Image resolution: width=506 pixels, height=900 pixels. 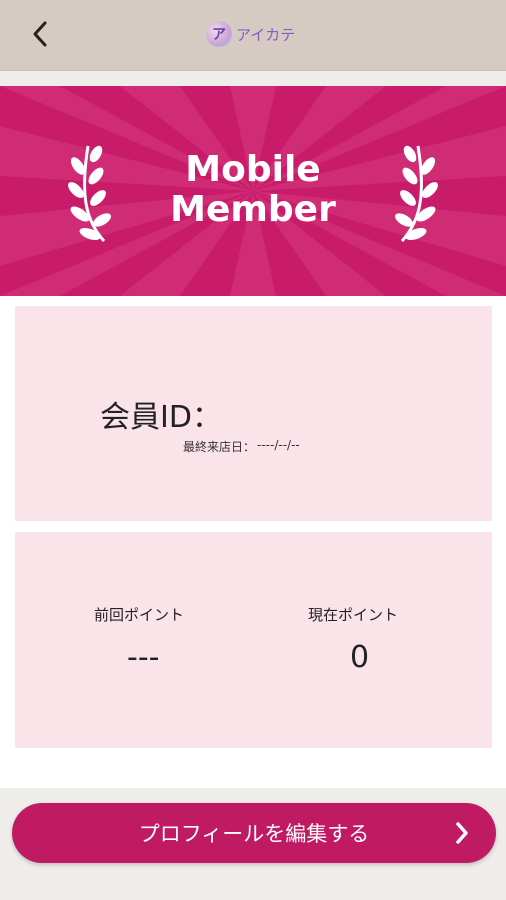 I want to click on edit-profile-button: プロフィールを編集する, so click(x=254, y=833).